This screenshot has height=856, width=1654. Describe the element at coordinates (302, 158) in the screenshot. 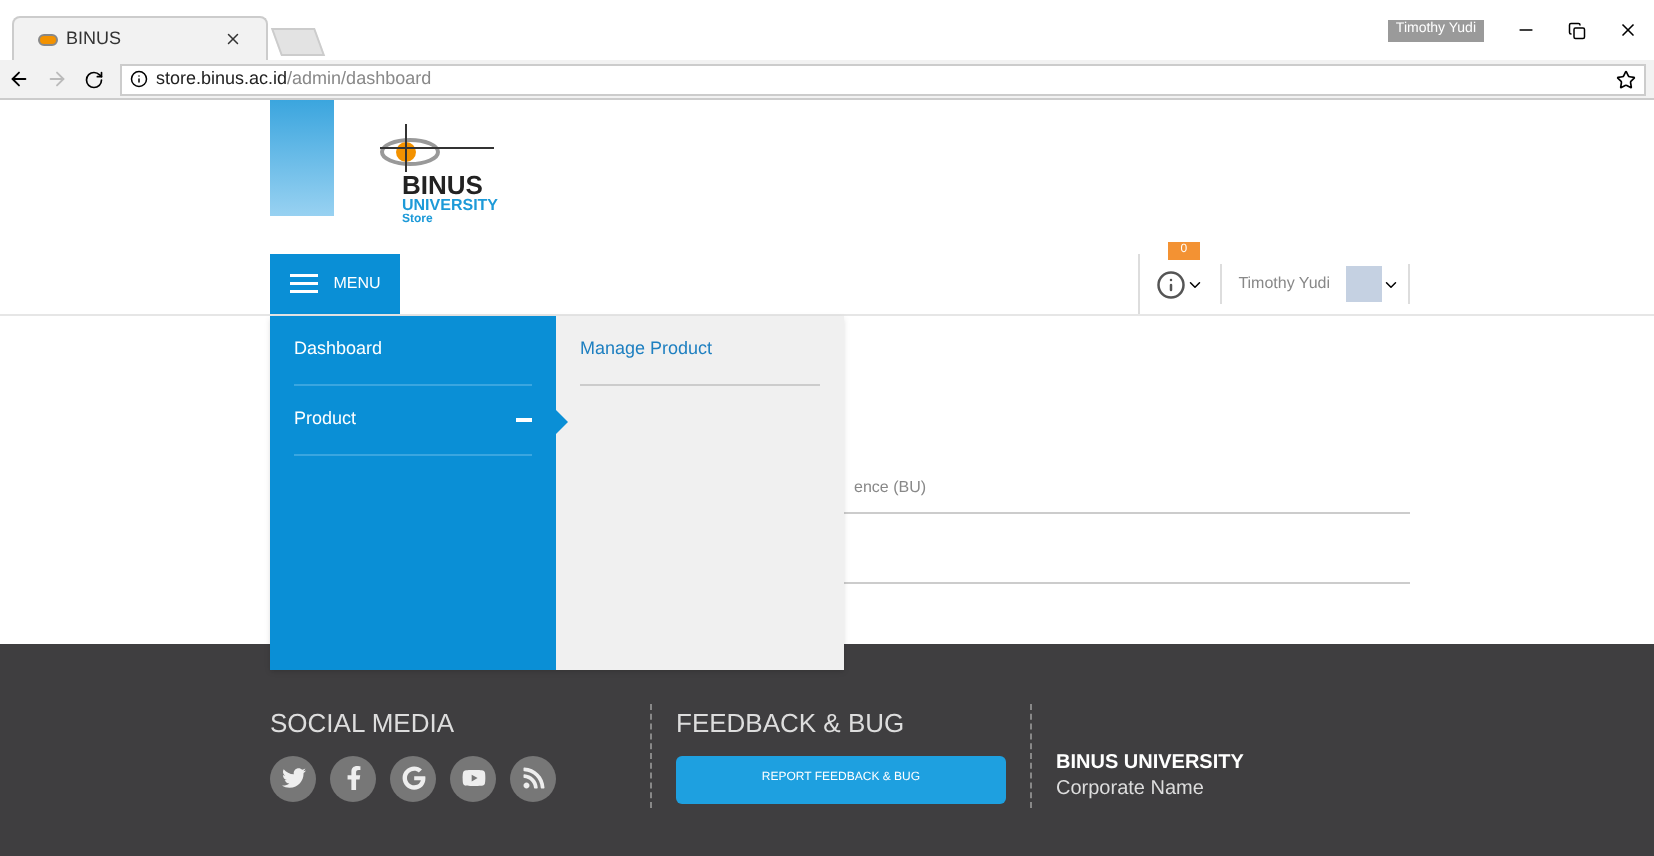

I see `logo-squares-drawing` at that location.